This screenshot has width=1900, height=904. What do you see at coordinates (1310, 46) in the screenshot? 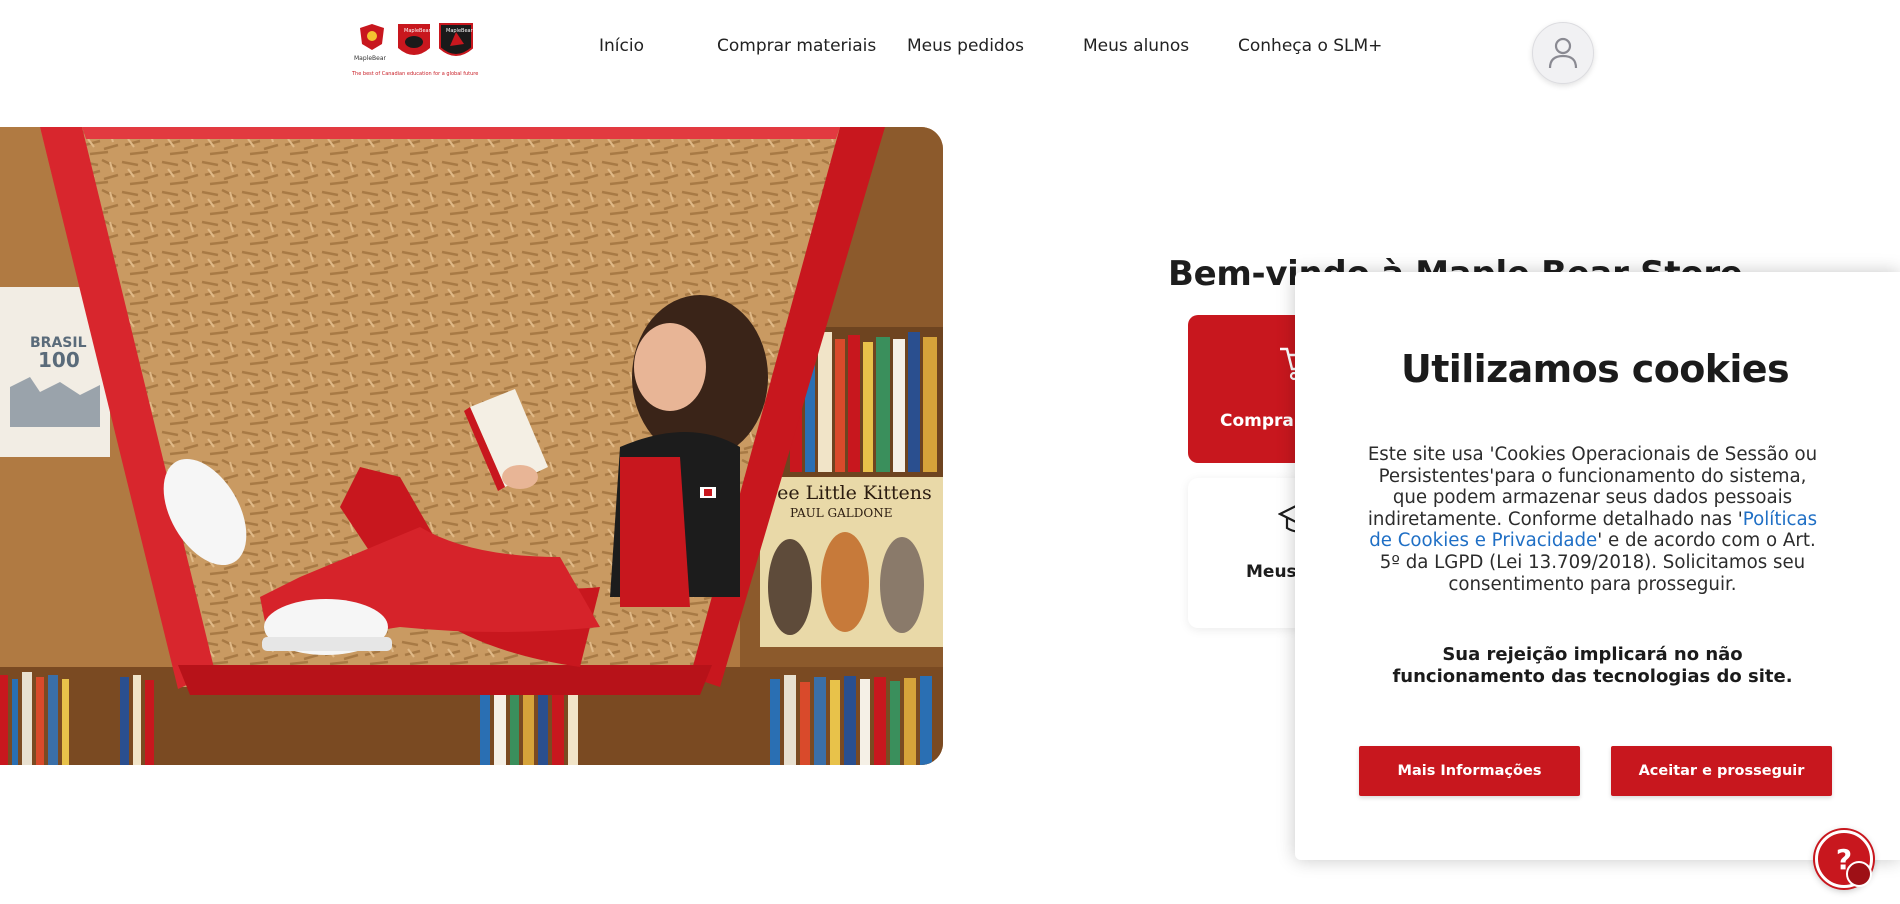
I see `nav-conheca-slm: Conheça o SLM+` at bounding box center [1310, 46].